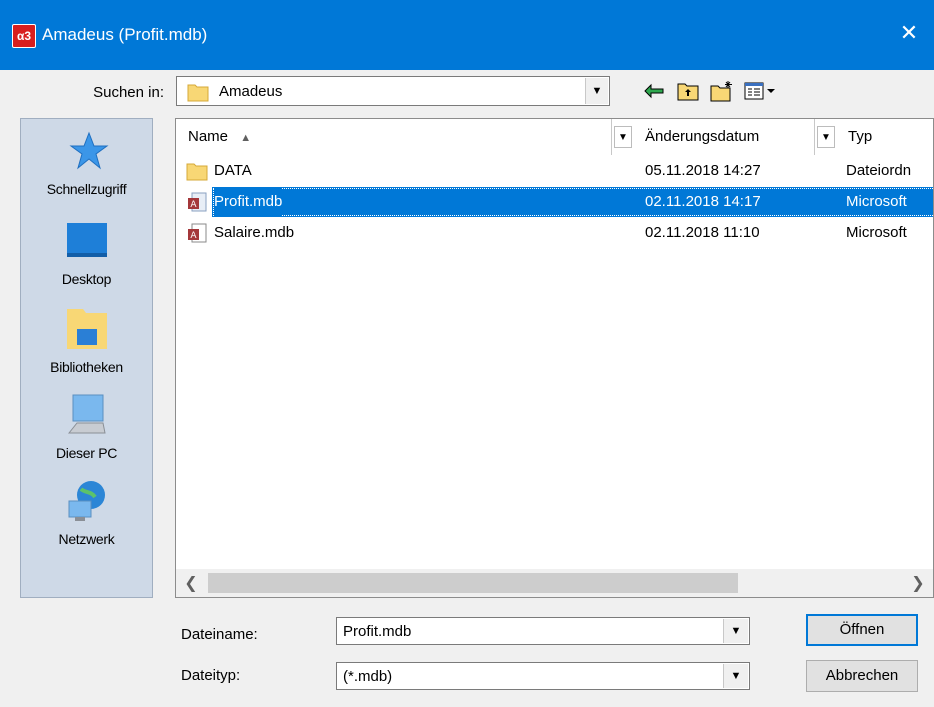 The width and height of the screenshot is (934, 707). Describe the element at coordinates (467, 35) in the screenshot. I see `title-bar: α3 Amadeus (Profit.mdb) ✕` at that location.